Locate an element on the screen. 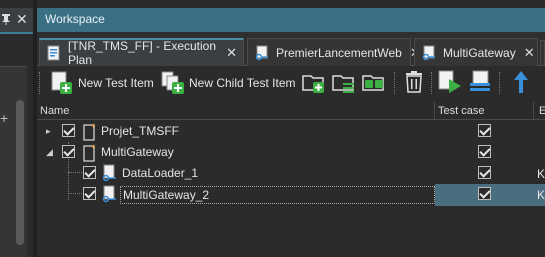  tab-premierlancementweb: PremierLancementWeb ✕ is located at coordinates (334, 52).